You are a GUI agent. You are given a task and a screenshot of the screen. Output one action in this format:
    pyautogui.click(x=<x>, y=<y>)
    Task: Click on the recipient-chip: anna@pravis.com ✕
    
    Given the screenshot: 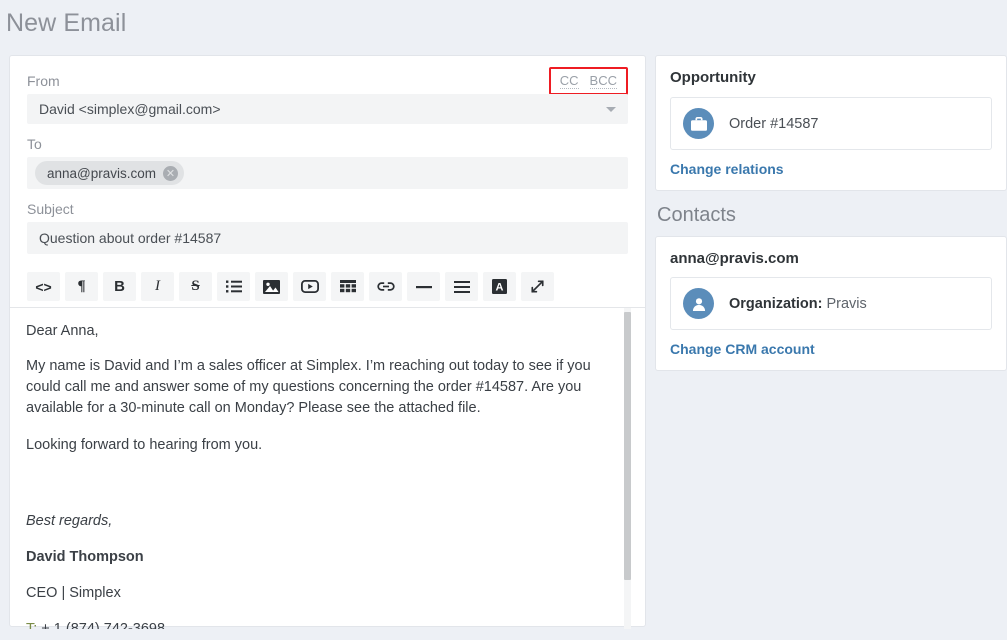 What is the action you would take?
    pyautogui.click(x=110, y=173)
    